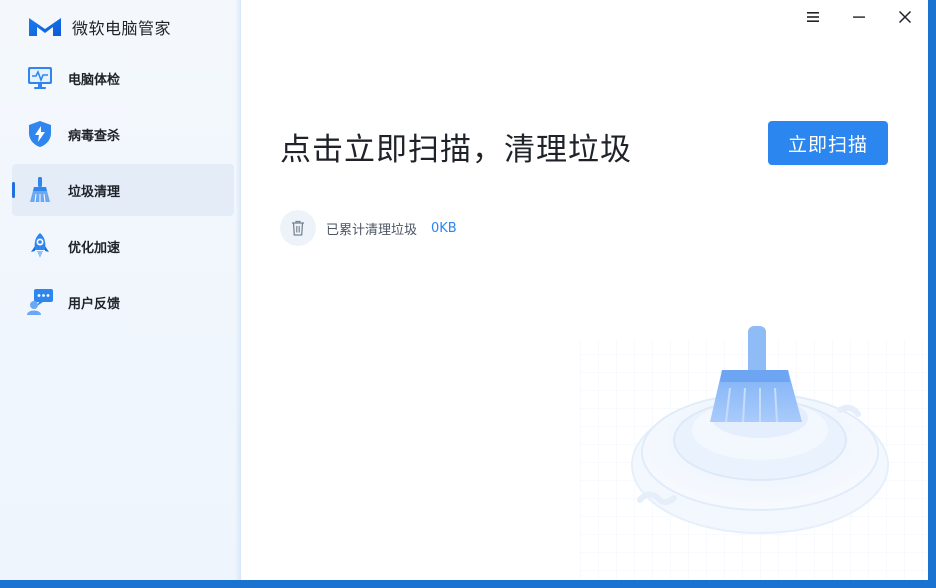 The image size is (936, 588). I want to click on sidebar-item-antivirus: 病毒查杀, so click(123, 134).